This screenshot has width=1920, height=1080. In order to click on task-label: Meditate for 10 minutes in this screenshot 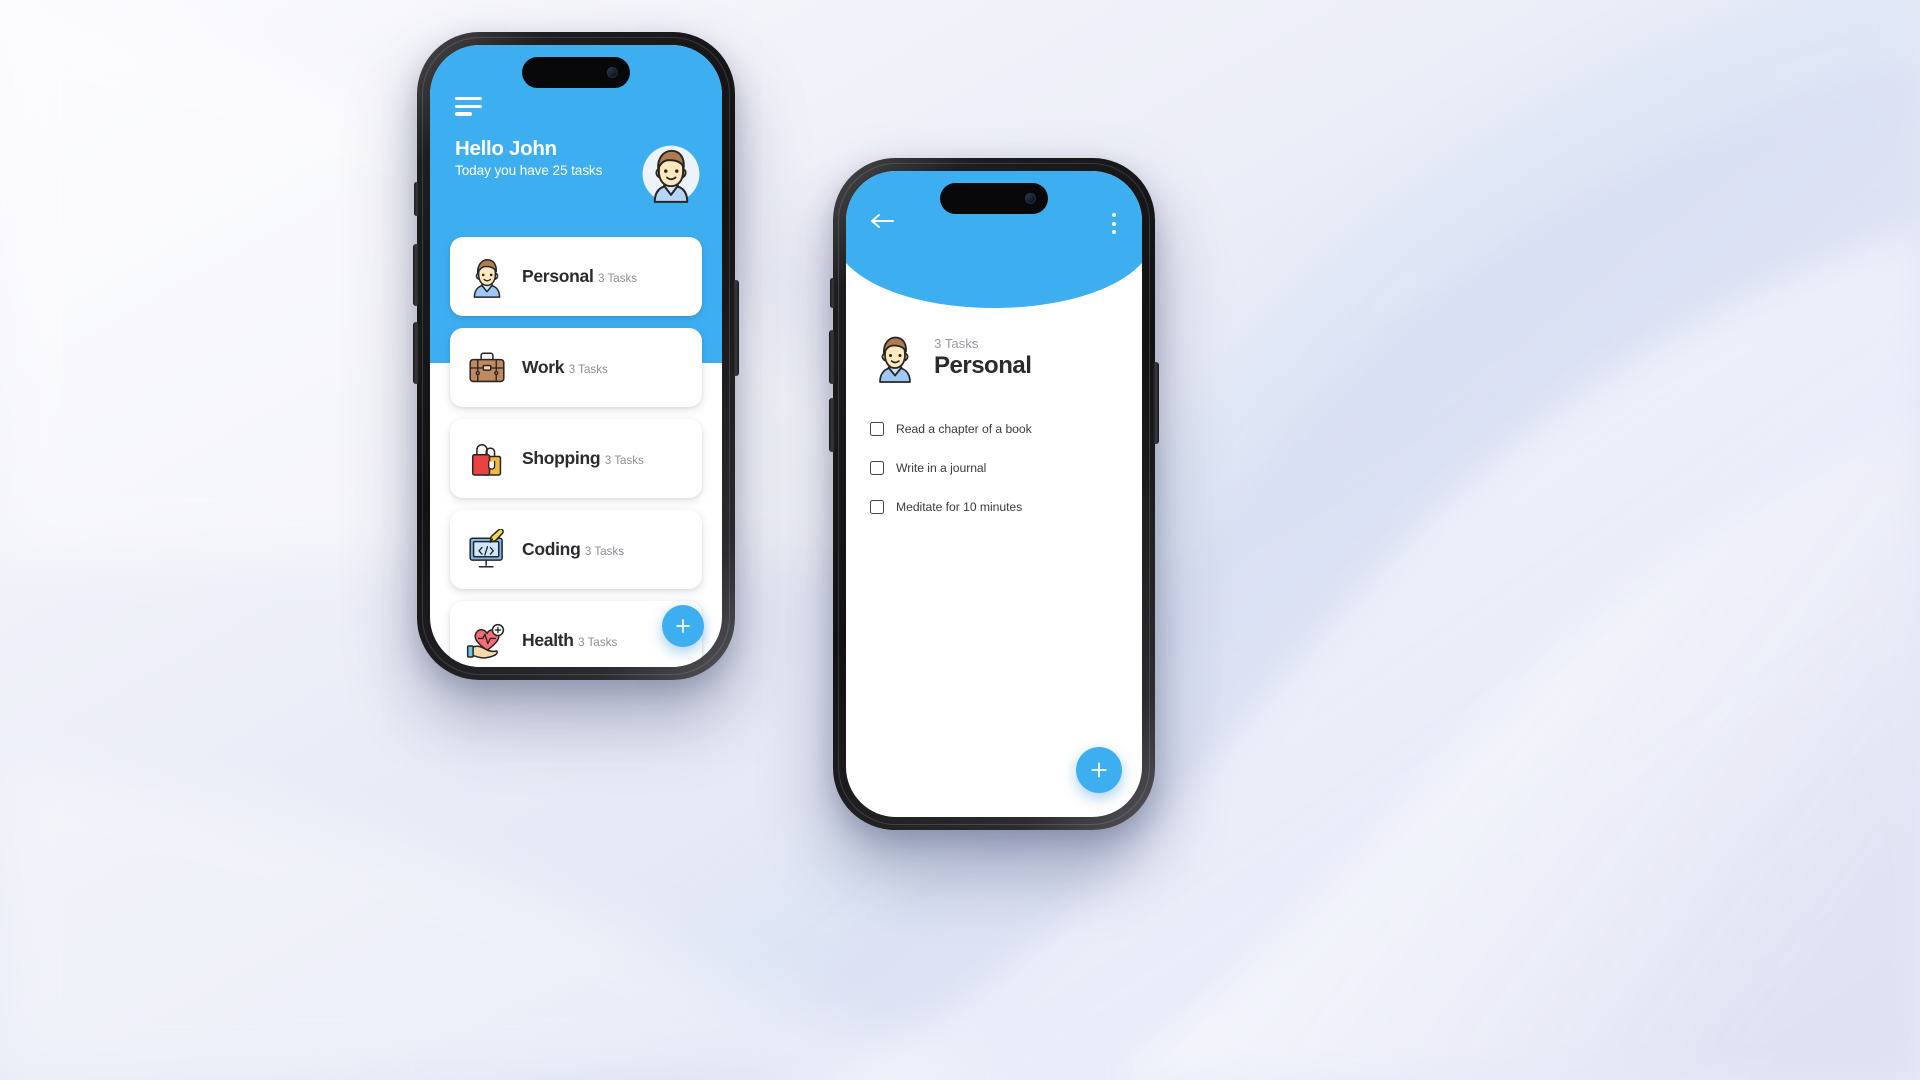, I will do `click(959, 506)`.